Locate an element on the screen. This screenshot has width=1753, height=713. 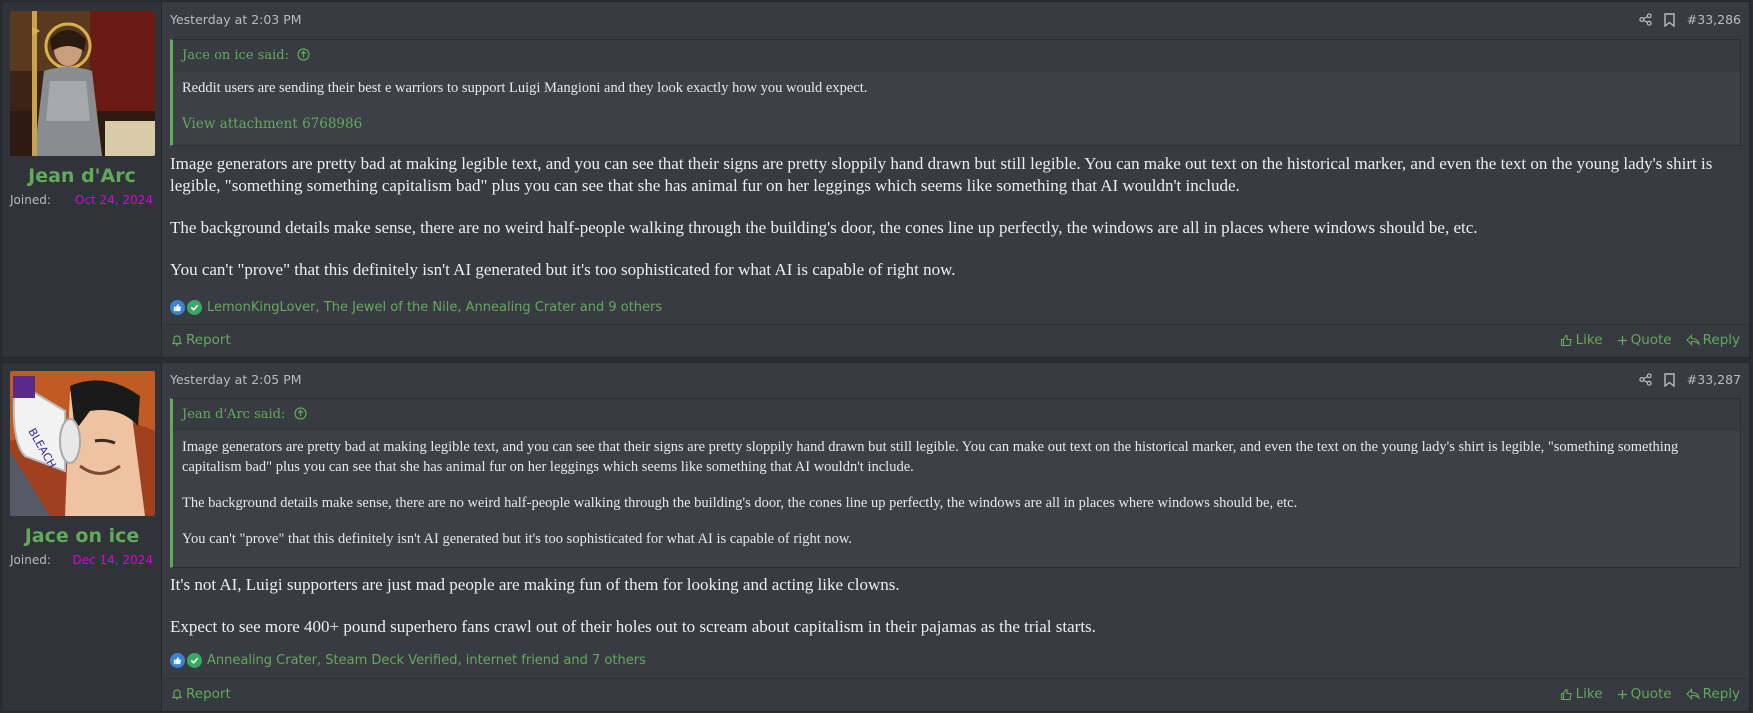
quote-title: Jace on ice said: is located at coordinates (956, 56).